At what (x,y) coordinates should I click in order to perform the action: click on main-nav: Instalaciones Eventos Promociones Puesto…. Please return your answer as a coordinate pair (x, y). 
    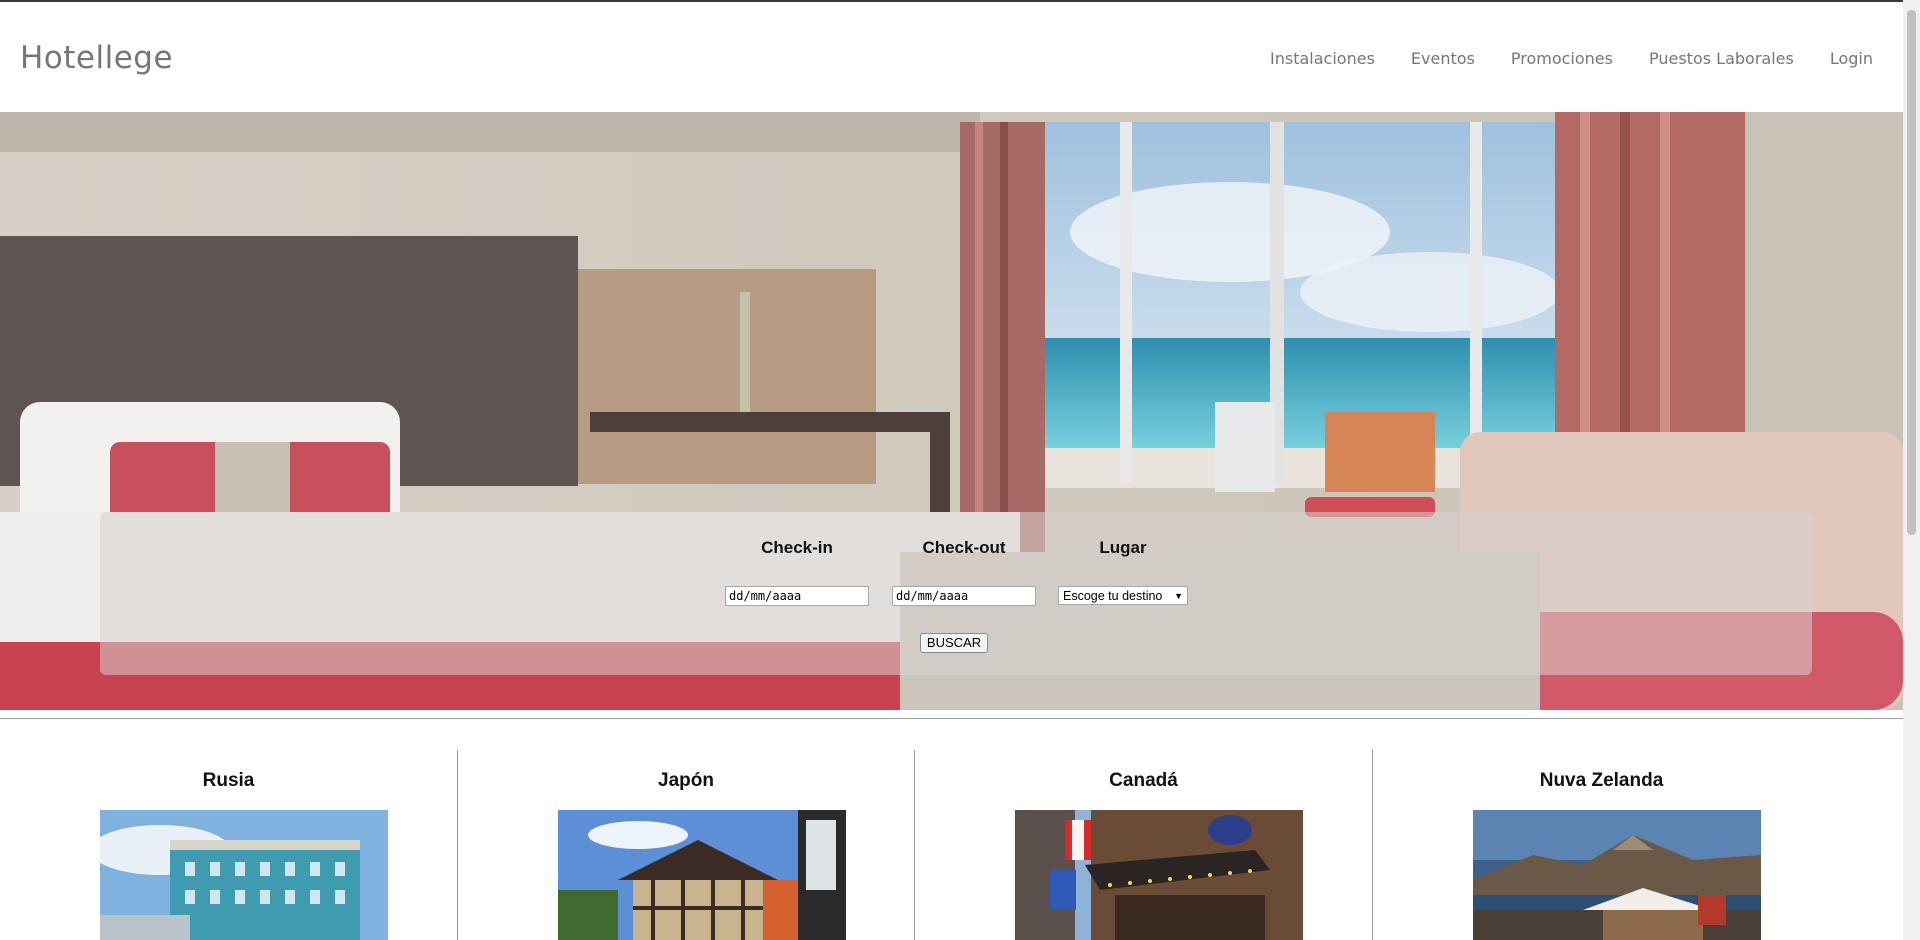
    Looking at the image, I should click on (1553, 58).